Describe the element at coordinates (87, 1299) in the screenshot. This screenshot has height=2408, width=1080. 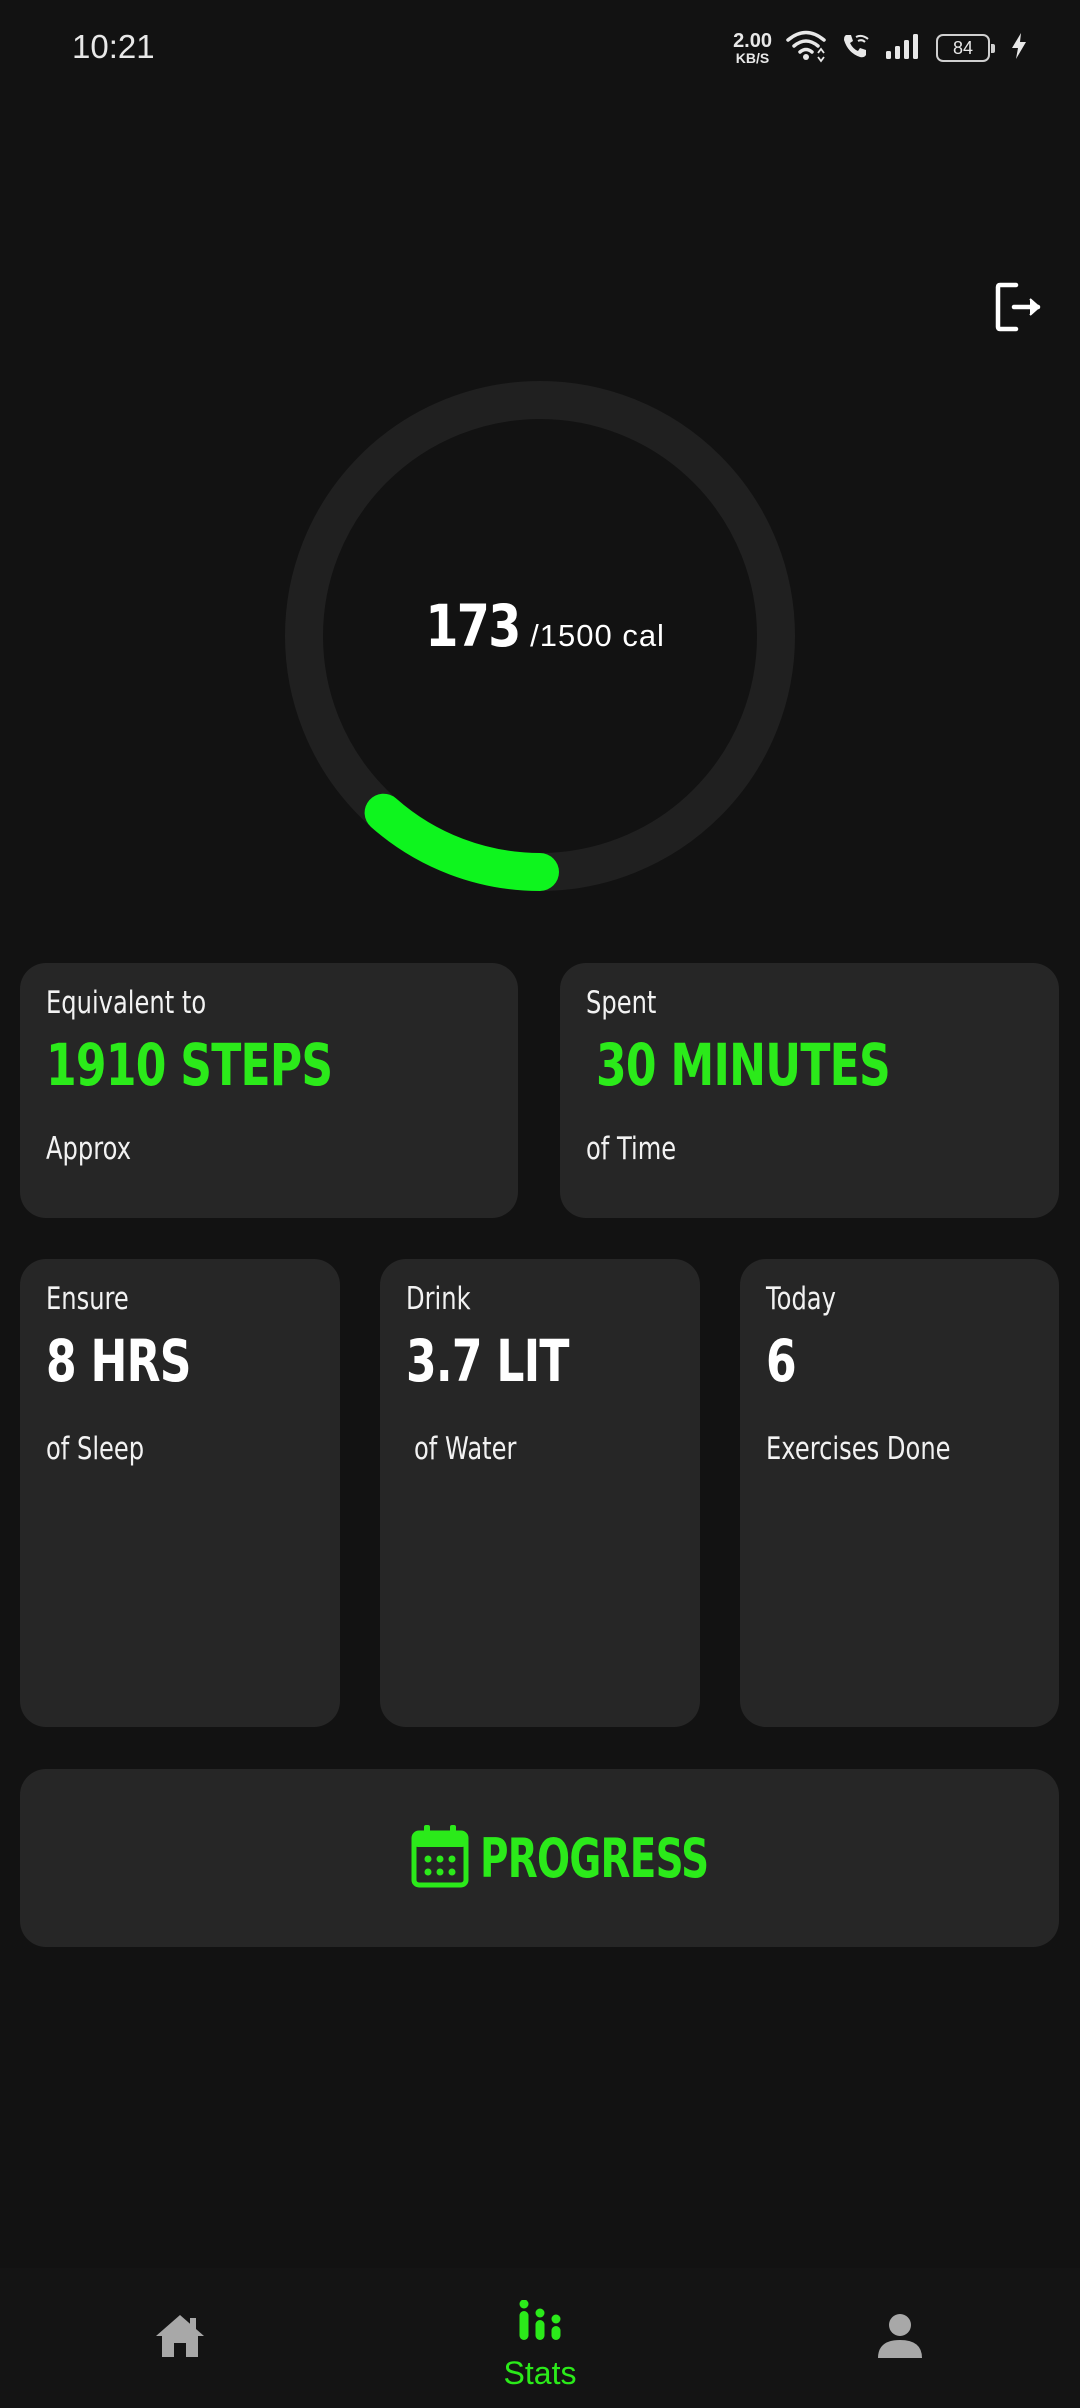
I see `sleep-card-label: Ensure` at that location.